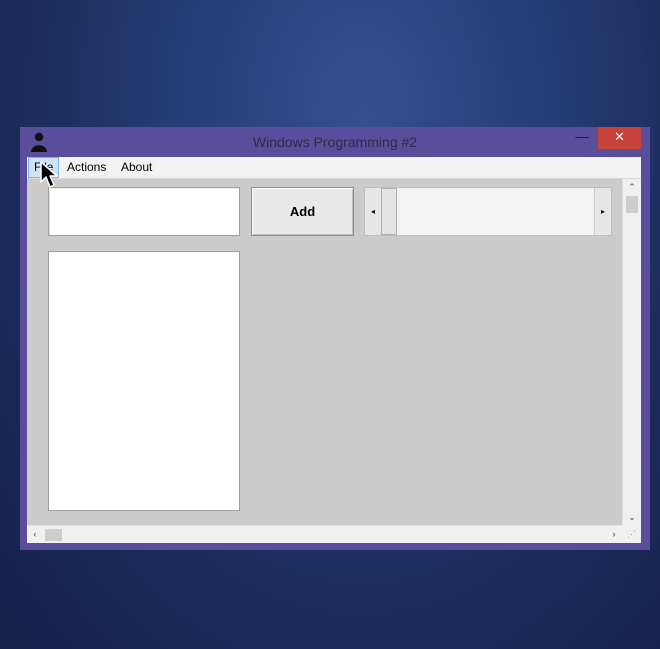  What do you see at coordinates (144, 381) in the screenshot?
I see `list-box` at bounding box center [144, 381].